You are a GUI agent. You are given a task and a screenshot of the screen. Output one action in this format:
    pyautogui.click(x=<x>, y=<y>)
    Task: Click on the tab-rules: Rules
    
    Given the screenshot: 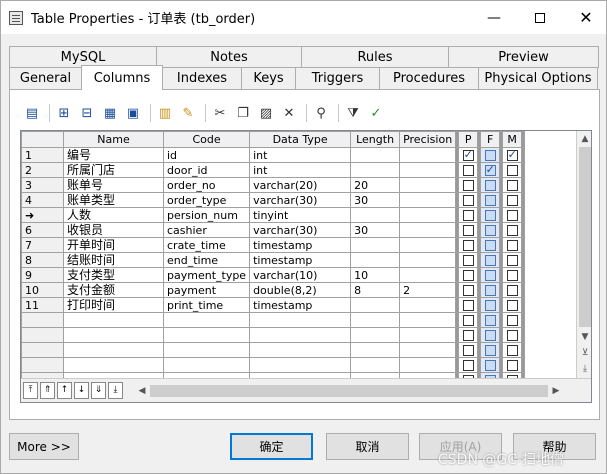 What is the action you would take?
    pyautogui.click(x=375, y=57)
    